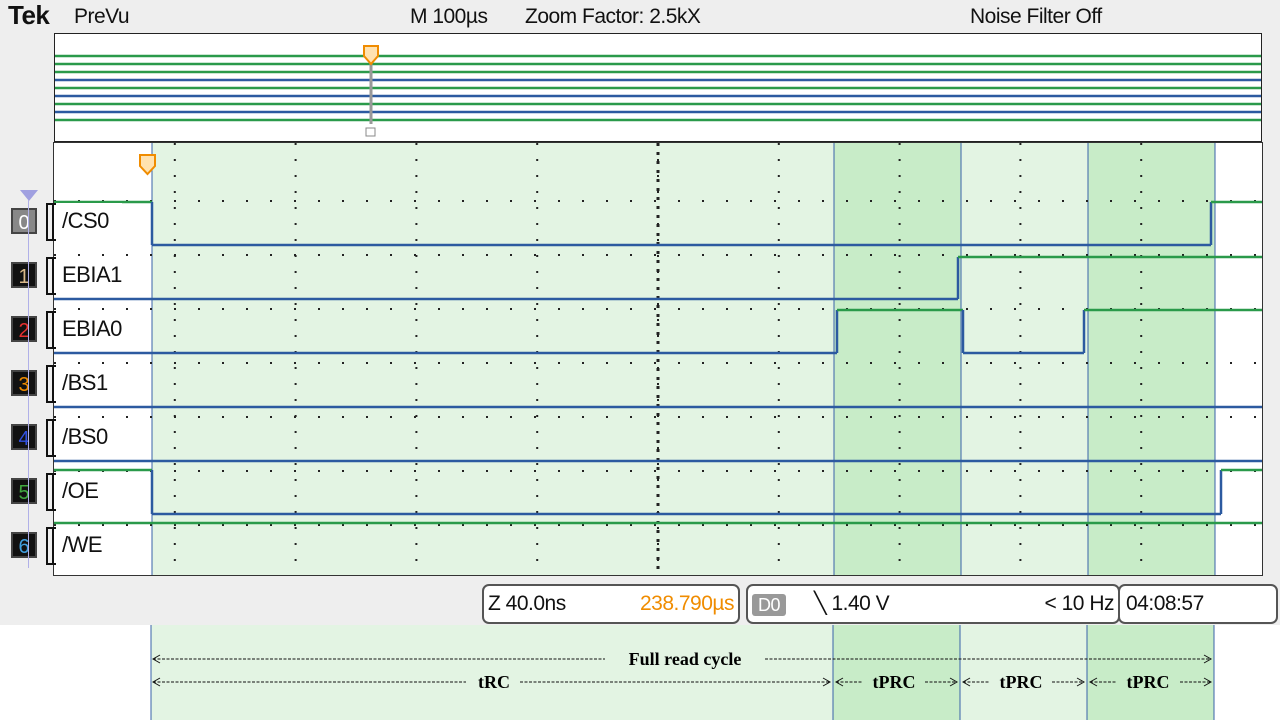 This screenshot has height=720, width=1280. What do you see at coordinates (685, 659) in the screenshot?
I see `full-read-cycle-label: Full read cycle` at bounding box center [685, 659].